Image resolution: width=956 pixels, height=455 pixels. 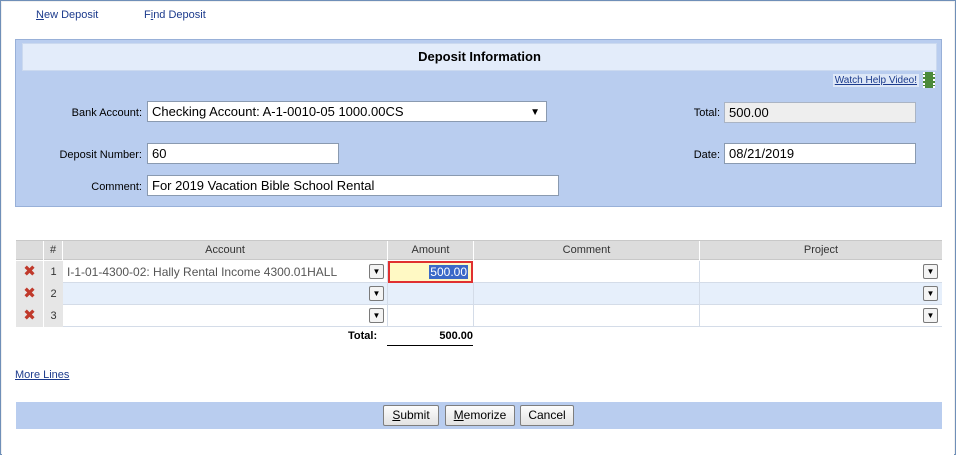 What do you see at coordinates (243, 153) in the screenshot?
I see `deposit-number-input: 60` at bounding box center [243, 153].